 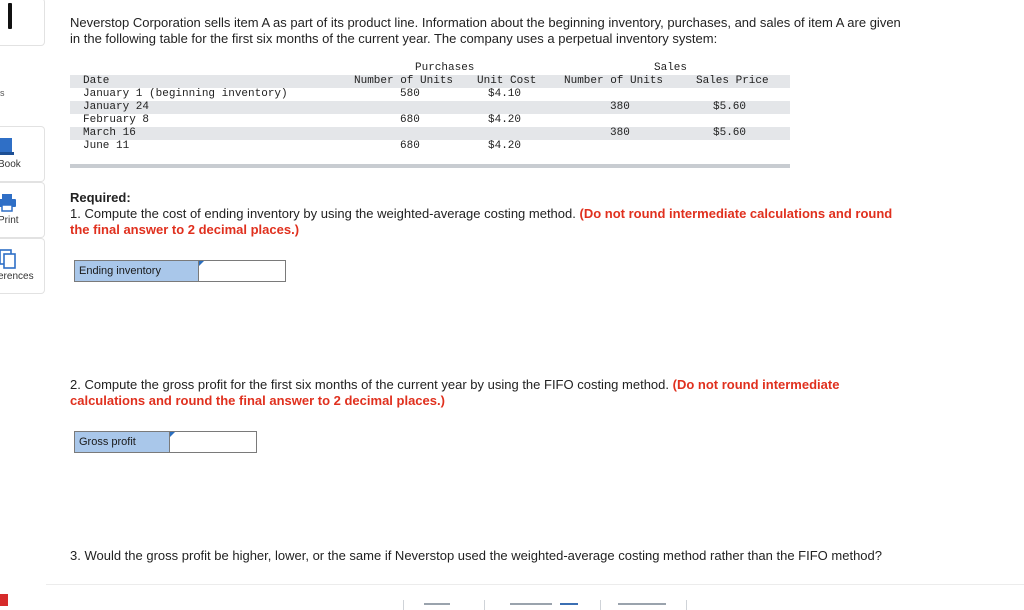 I want to click on row-date: February 8, so click(x=116, y=120).